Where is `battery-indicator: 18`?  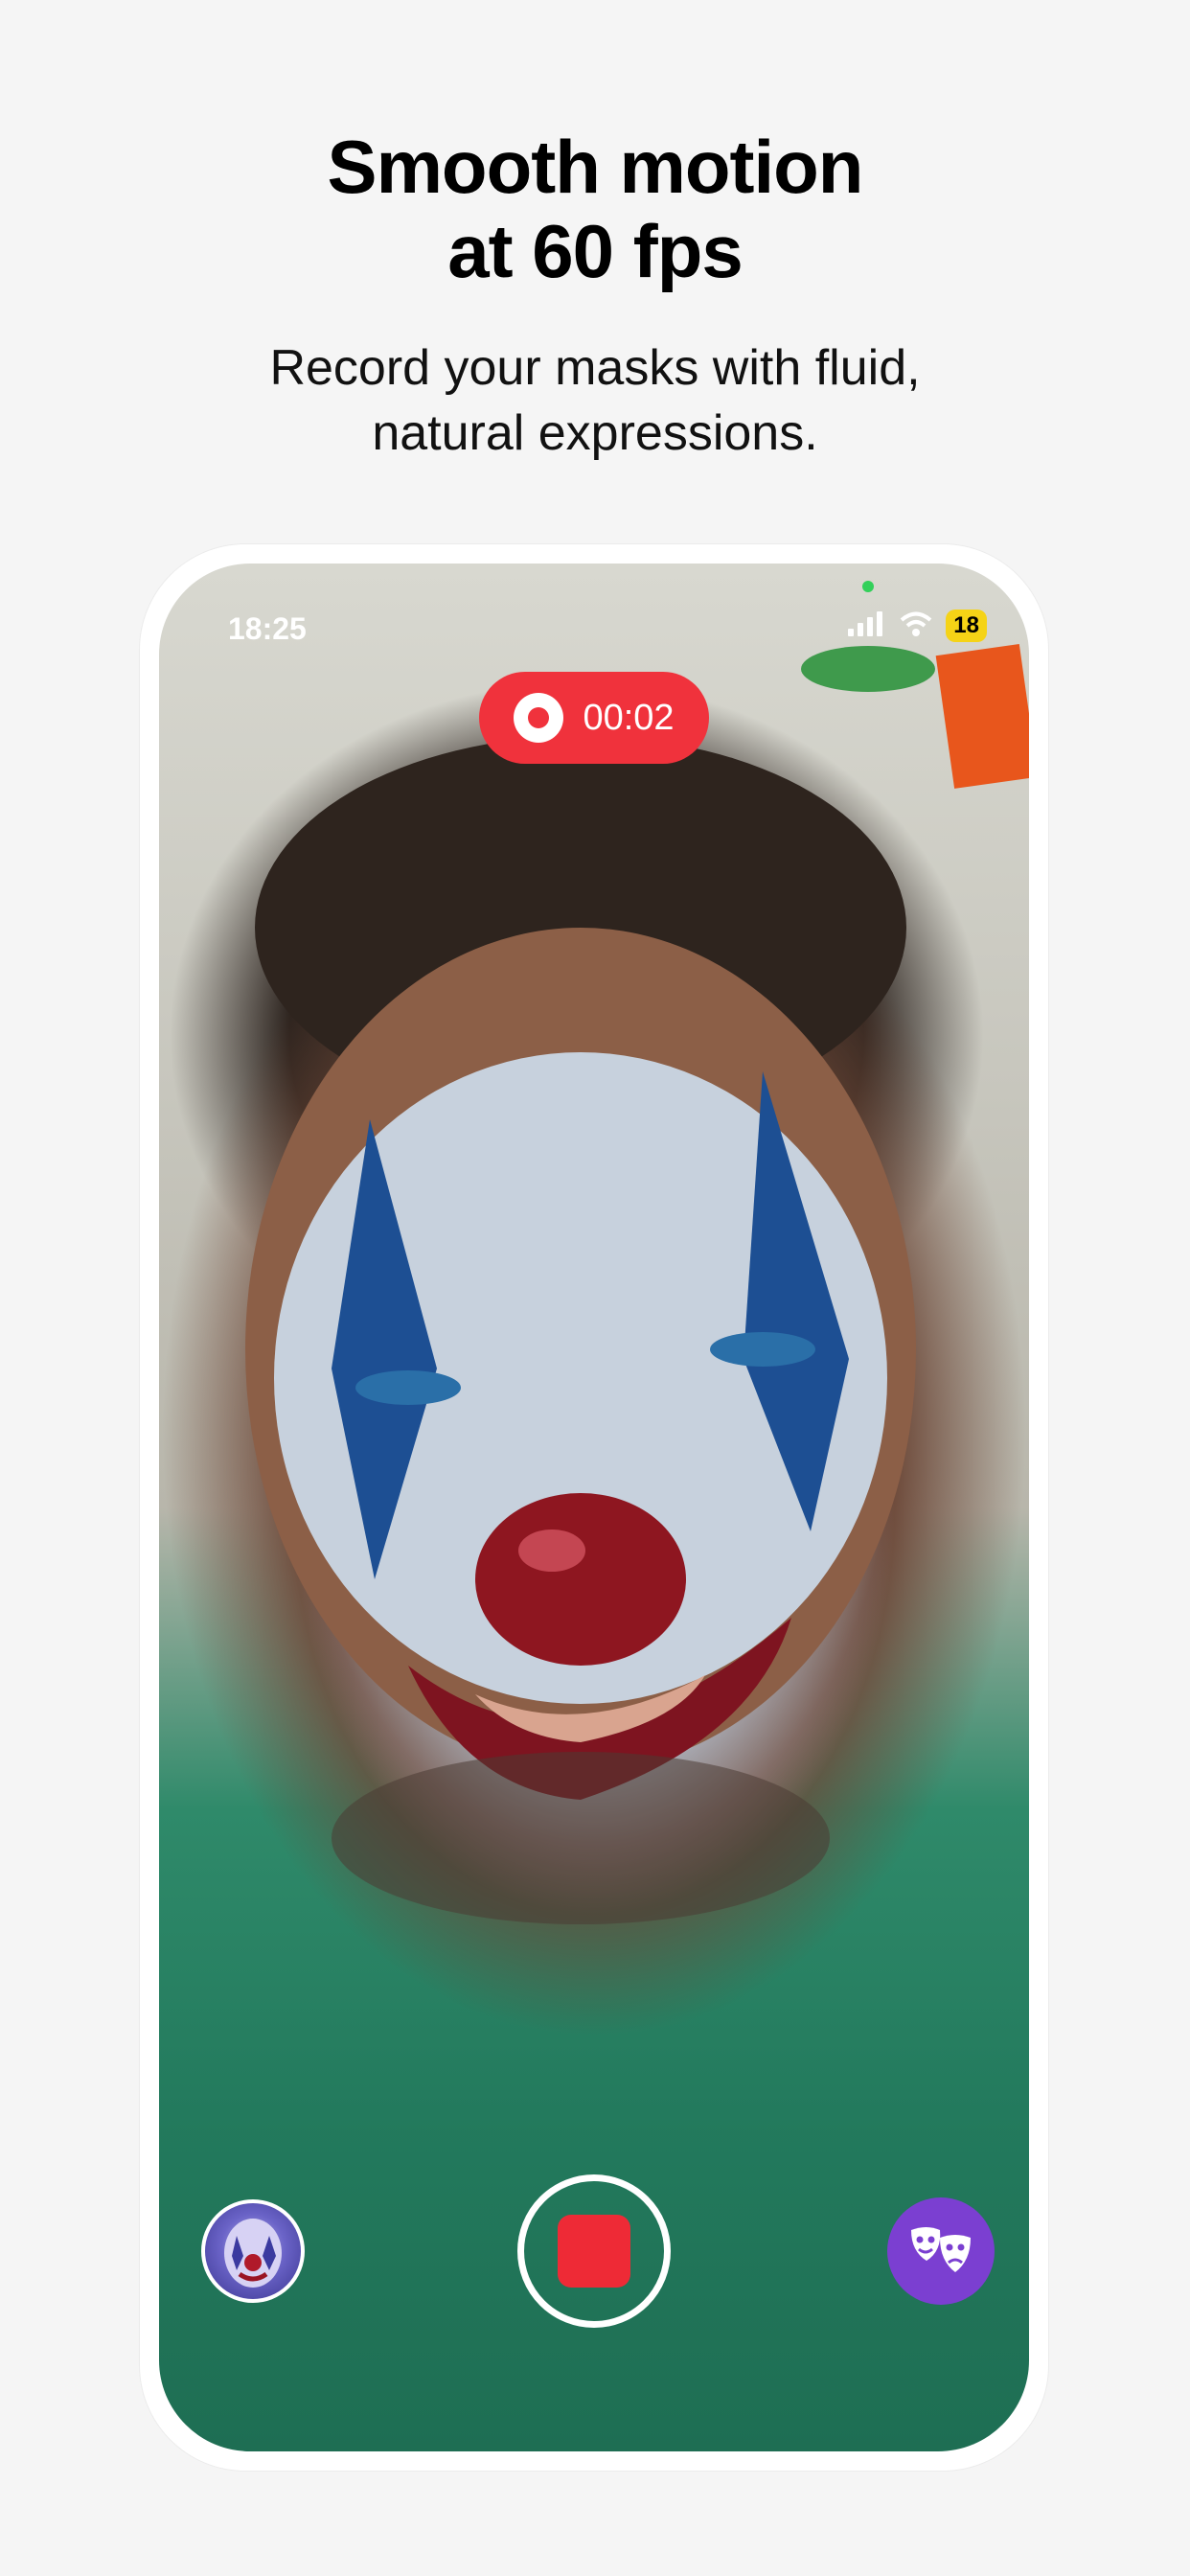 battery-indicator: 18 is located at coordinates (967, 626).